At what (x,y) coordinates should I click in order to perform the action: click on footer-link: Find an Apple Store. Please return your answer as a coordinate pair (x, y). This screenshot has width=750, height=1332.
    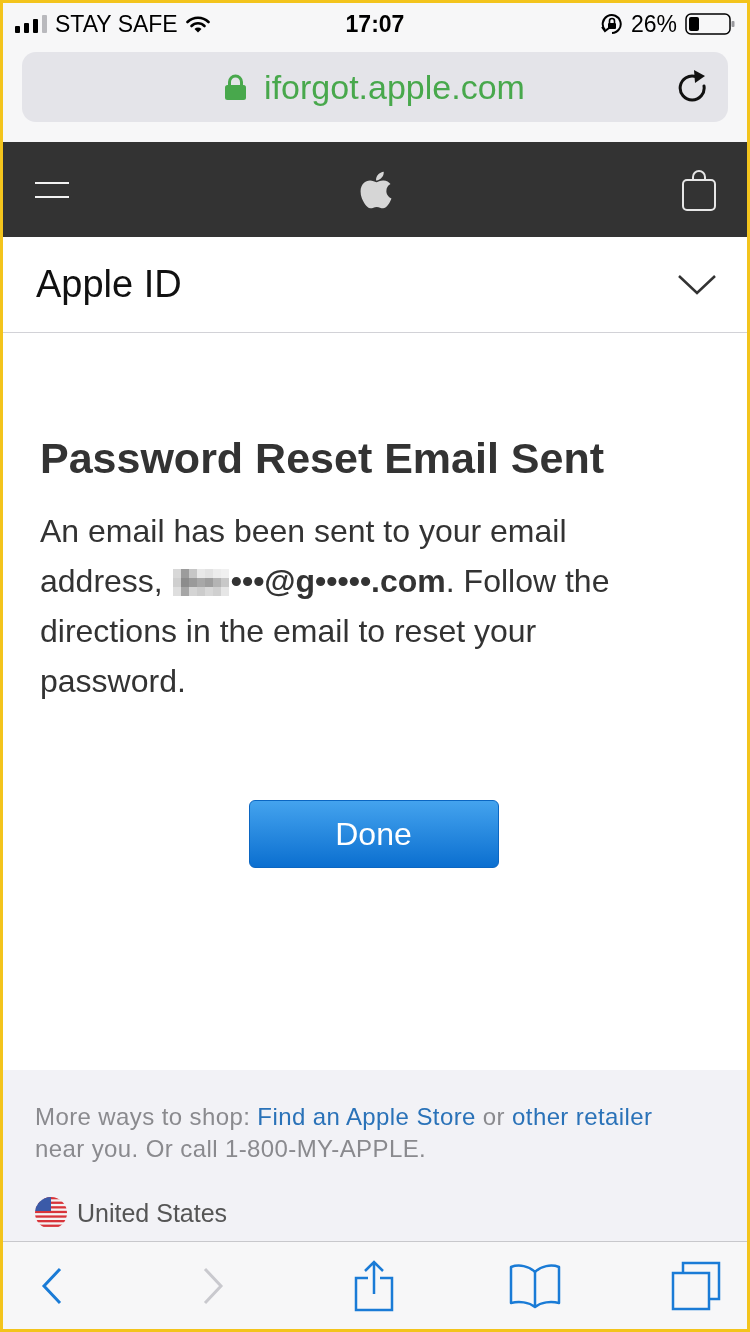
    Looking at the image, I should click on (366, 1116).